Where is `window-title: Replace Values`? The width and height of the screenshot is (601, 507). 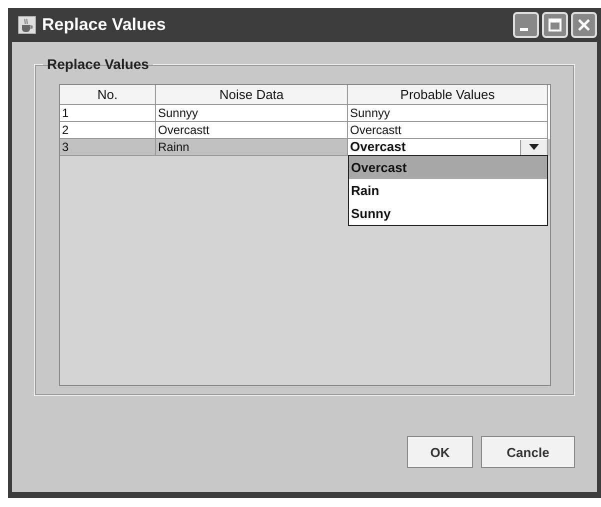 window-title: Replace Values is located at coordinates (104, 25).